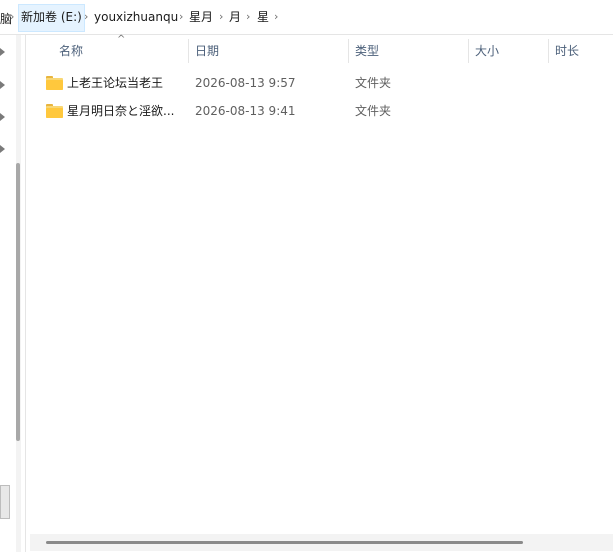 The height and width of the screenshot is (552, 613). What do you see at coordinates (115, 83) in the screenshot?
I see `file-name: 上老王论坛当老王` at bounding box center [115, 83].